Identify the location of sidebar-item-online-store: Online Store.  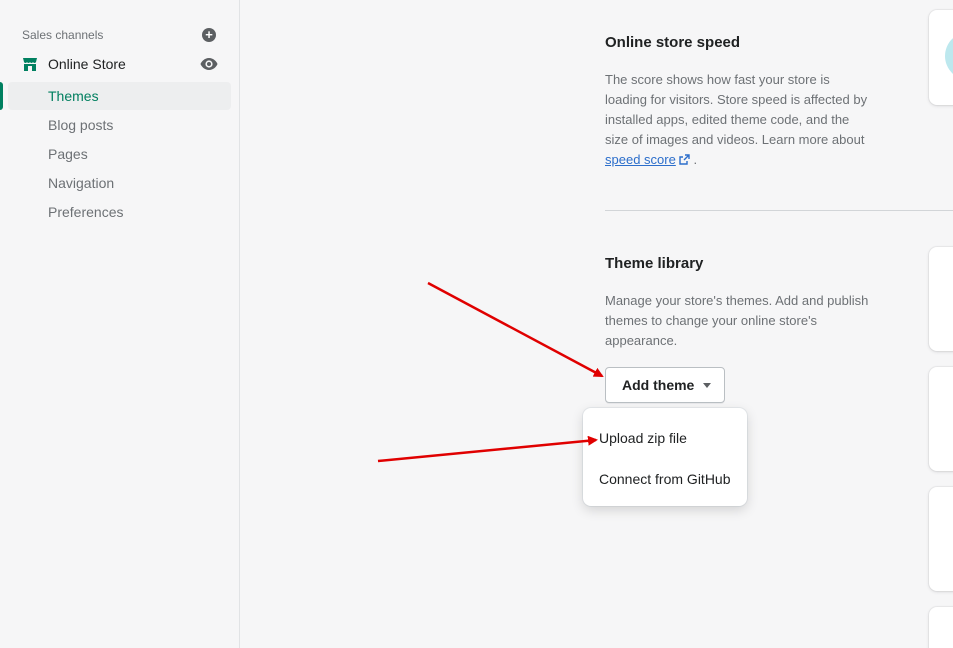
(120, 64).